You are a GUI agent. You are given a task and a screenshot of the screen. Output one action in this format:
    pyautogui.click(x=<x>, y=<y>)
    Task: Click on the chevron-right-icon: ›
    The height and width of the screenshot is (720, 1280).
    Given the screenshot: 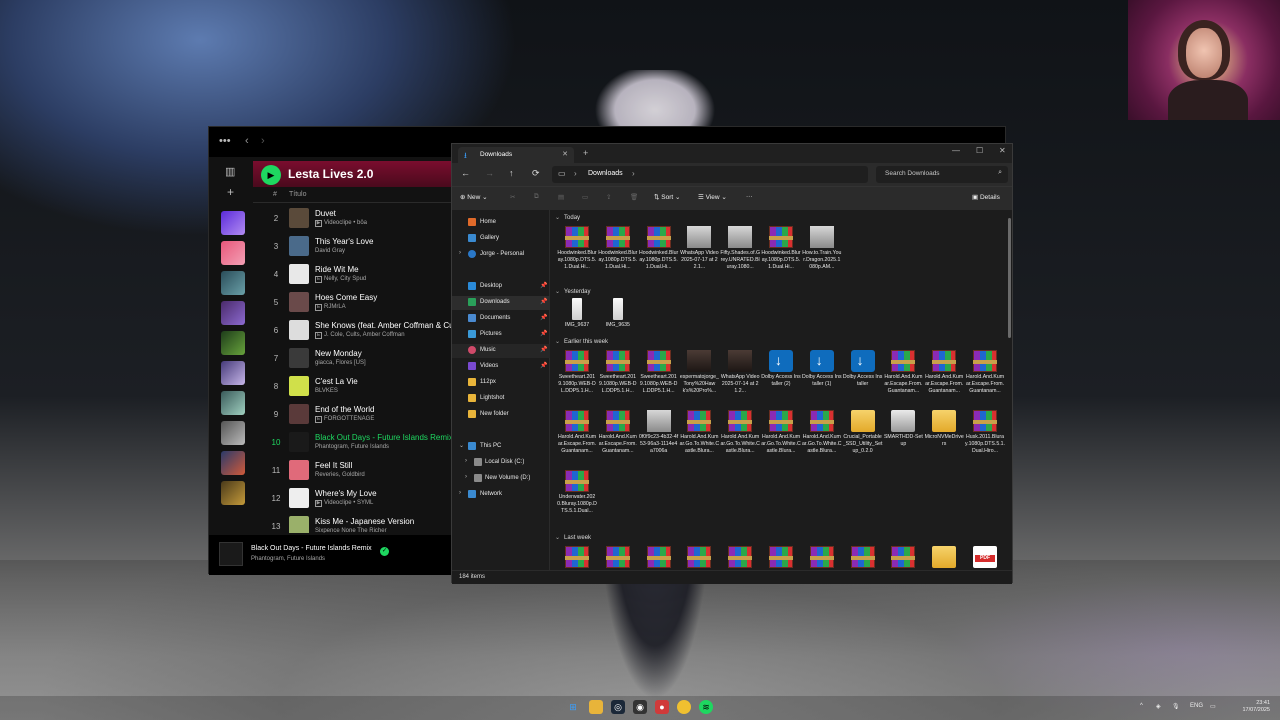 What is the action you would take?
    pyautogui.click(x=575, y=173)
    